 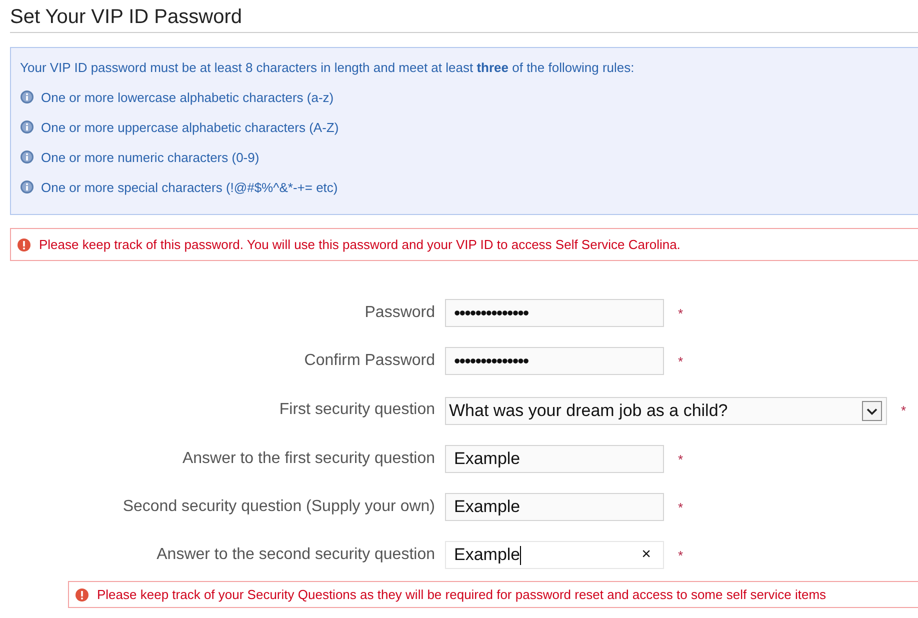 I want to click on field-label: Second security question (Supply your own), so click(x=278, y=507).